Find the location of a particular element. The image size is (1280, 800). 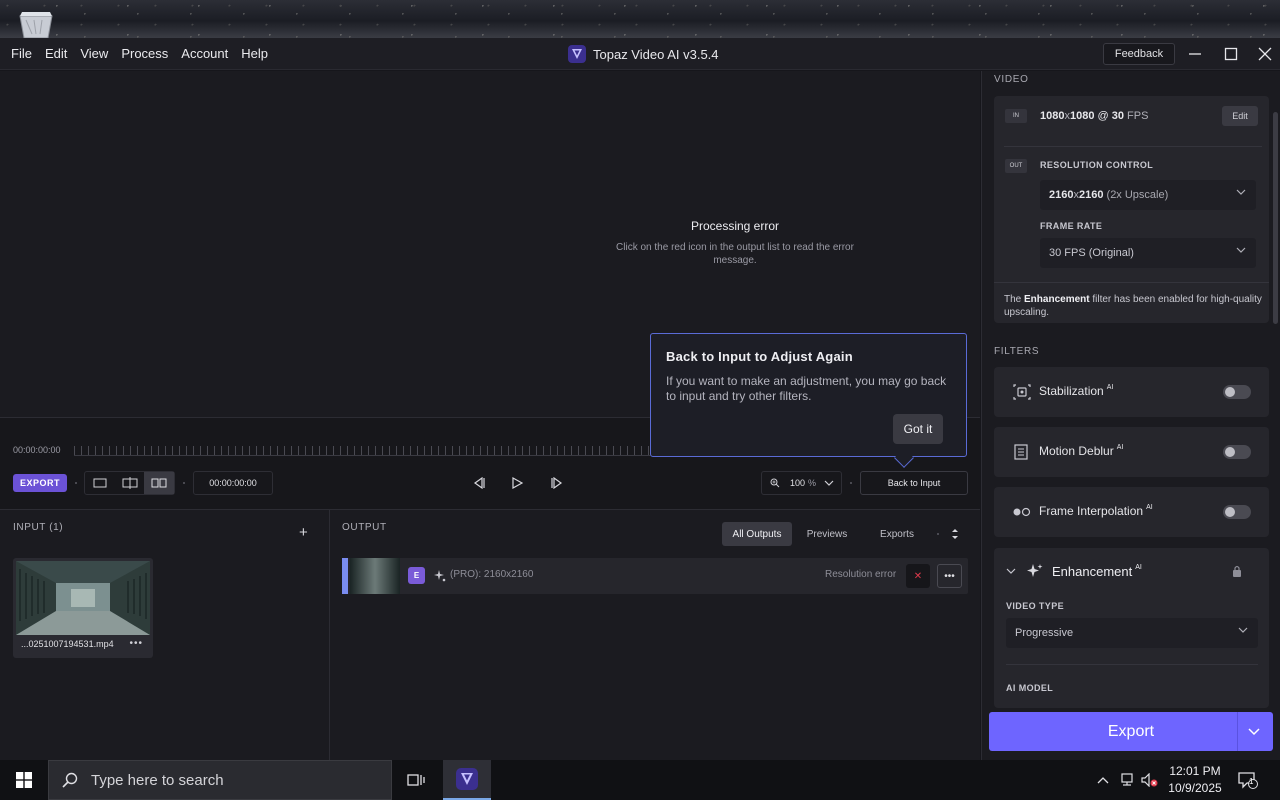

menu-process: Process is located at coordinates (144, 53).